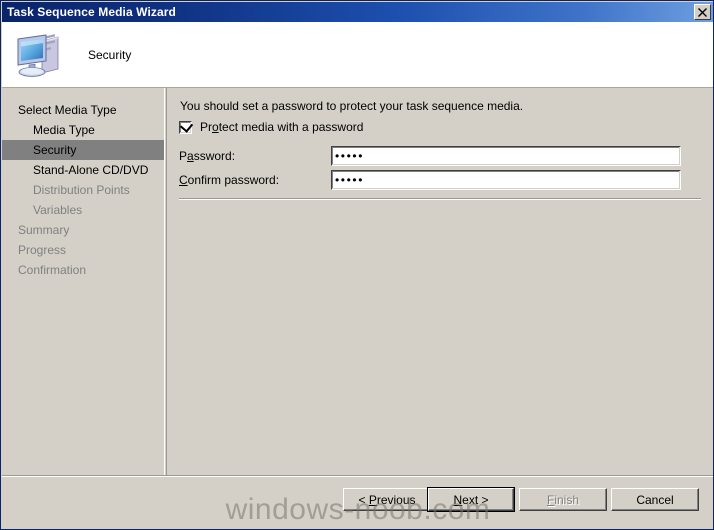 The image size is (714, 530). I want to click on confirm-password-label: Confirm password:, so click(229, 180).